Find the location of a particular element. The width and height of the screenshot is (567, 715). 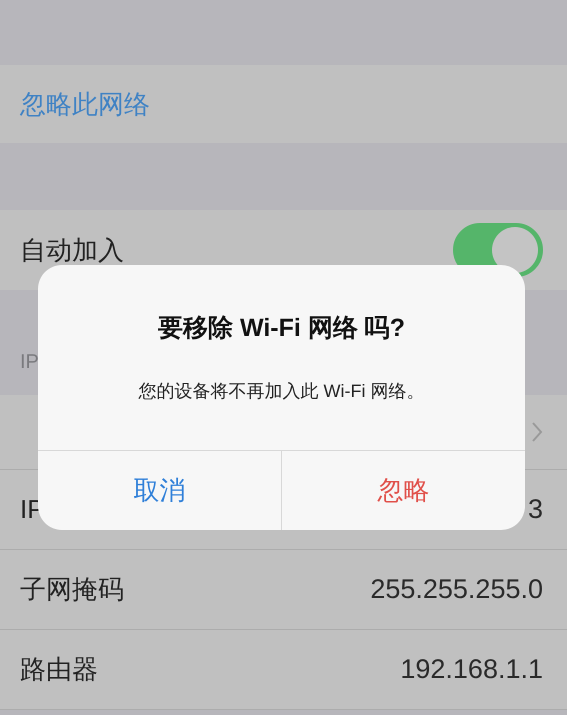

chevron-icon is located at coordinates (537, 432).